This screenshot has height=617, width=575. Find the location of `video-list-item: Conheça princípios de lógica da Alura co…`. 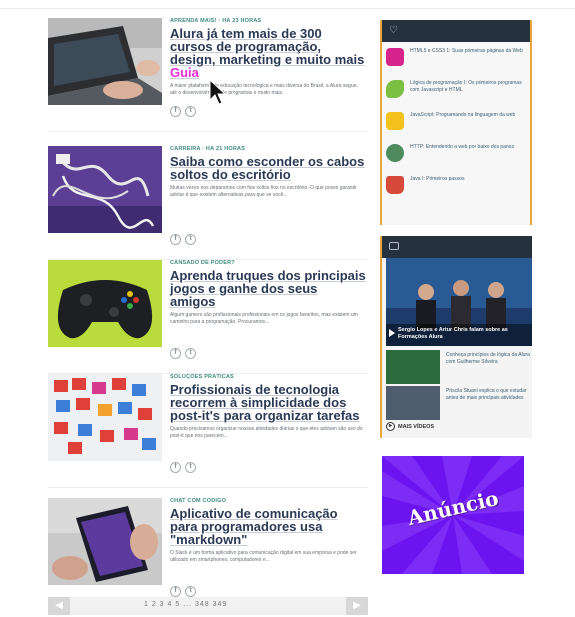

video-list-item: Conheça princípios de lógica da Alura co… is located at coordinates (459, 368).